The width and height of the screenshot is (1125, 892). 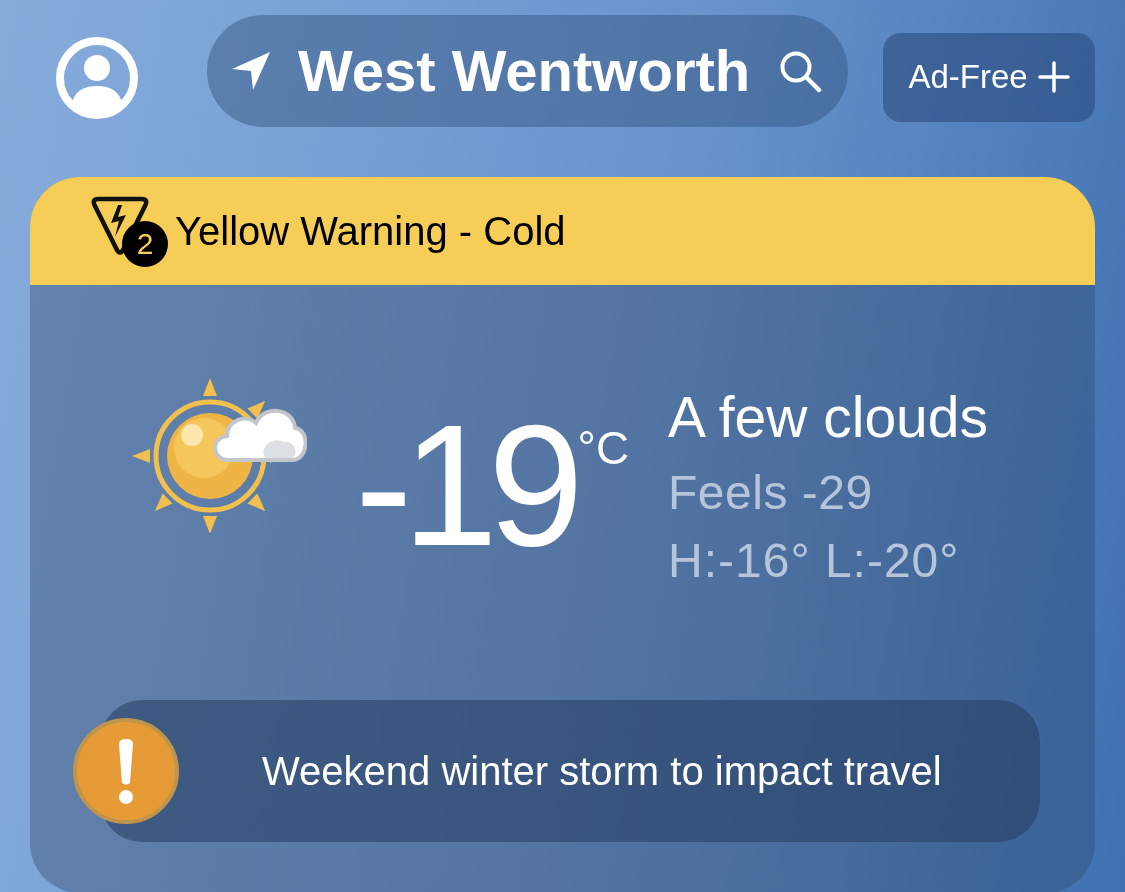 What do you see at coordinates (814, 561) in the screenshot?
I see `high-low-text: H:-16° L:-20°` at bounding box center [814, 561].